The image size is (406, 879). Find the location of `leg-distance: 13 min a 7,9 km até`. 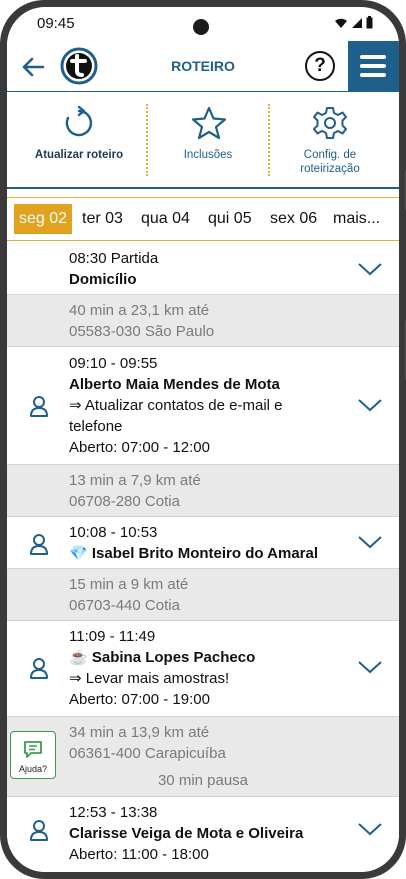

leg-distance: 13 min a 7,9 km até is located at coordinates (135, 480).